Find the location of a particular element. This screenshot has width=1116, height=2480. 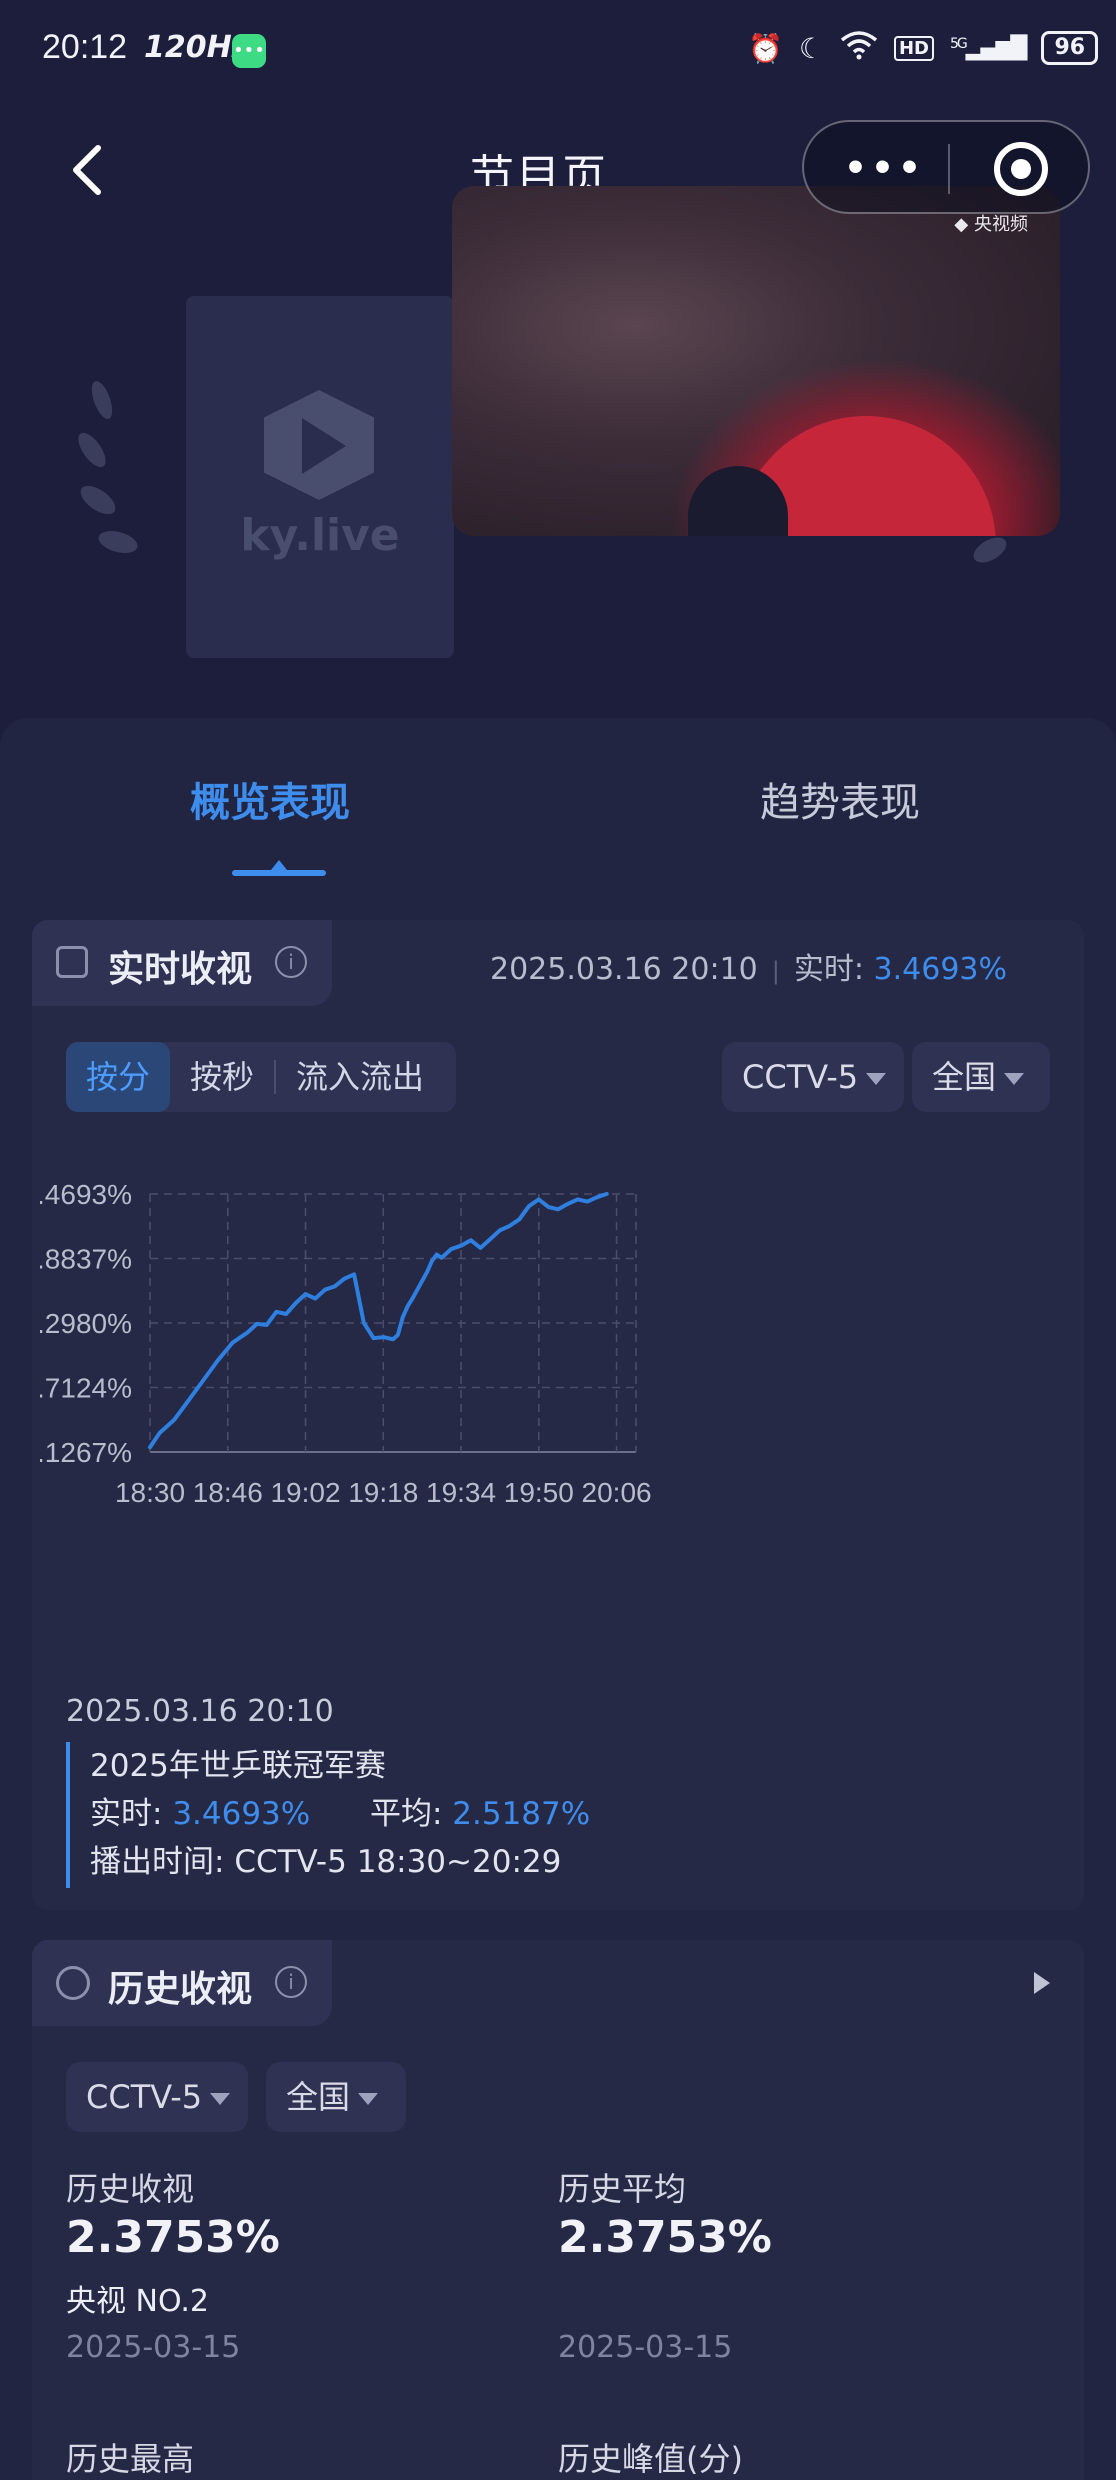

tab-overview: 概览表现 is located at coordinates (270, 799).